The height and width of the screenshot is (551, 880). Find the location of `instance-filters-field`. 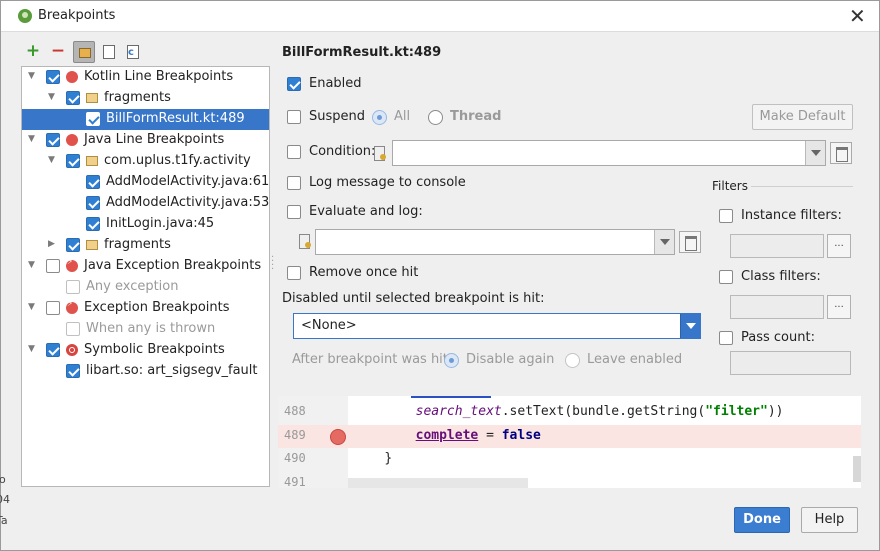

instance-filters-field is located at coordinates (777, 246).